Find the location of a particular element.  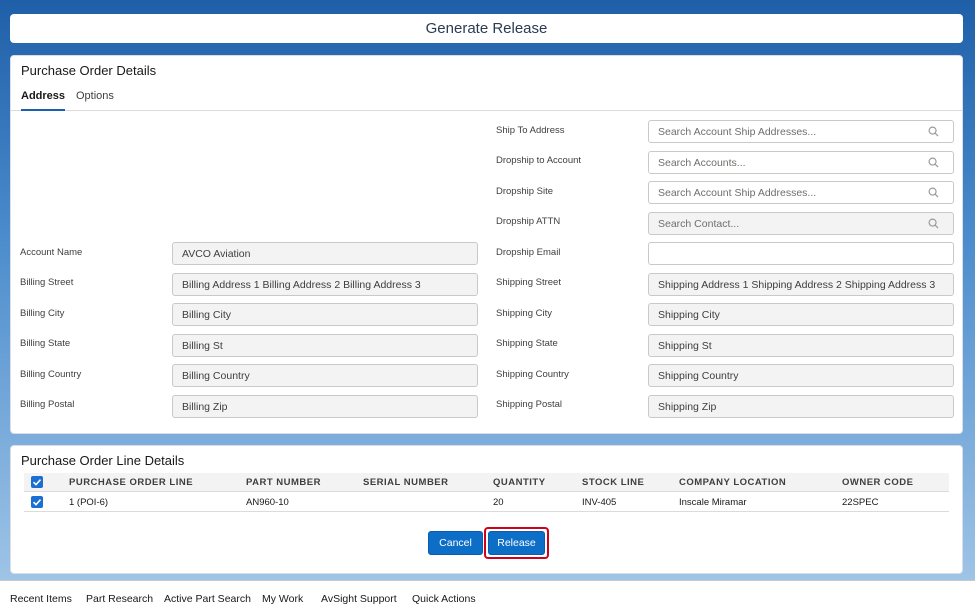

po-details-title: Purchase Order Details is located at coordinates (89, 70).